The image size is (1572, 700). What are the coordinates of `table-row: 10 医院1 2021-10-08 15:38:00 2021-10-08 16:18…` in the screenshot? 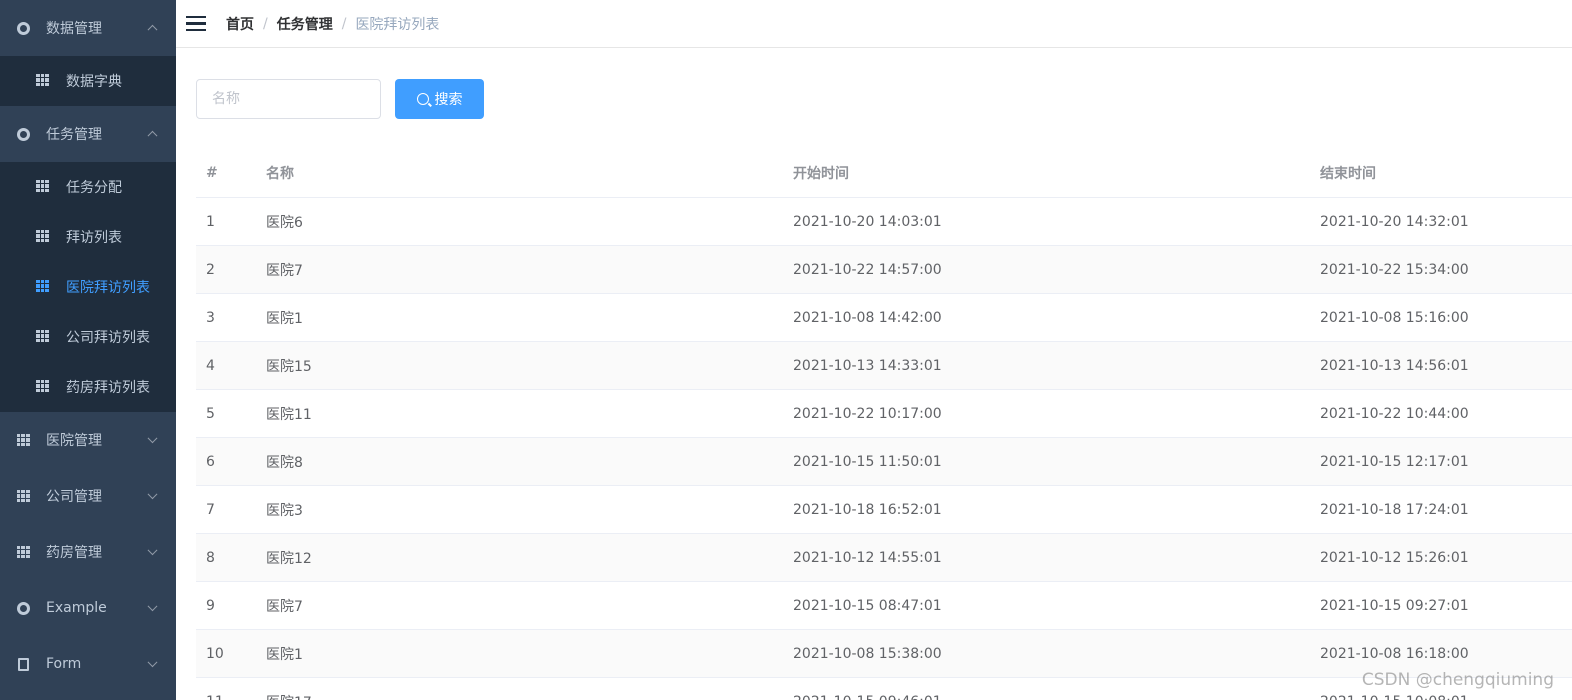 It's located at (884, 654).